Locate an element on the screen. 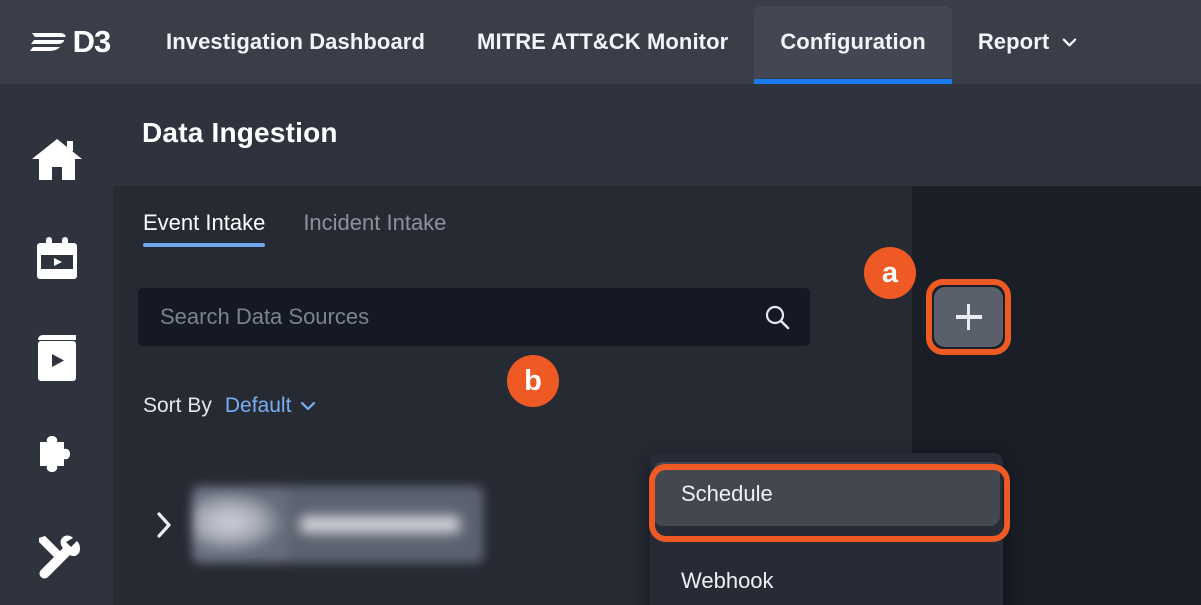 This screenshot has width=1201, height=605. dropdown-item-schedule: Schedule is located at coordinates (829, 502).